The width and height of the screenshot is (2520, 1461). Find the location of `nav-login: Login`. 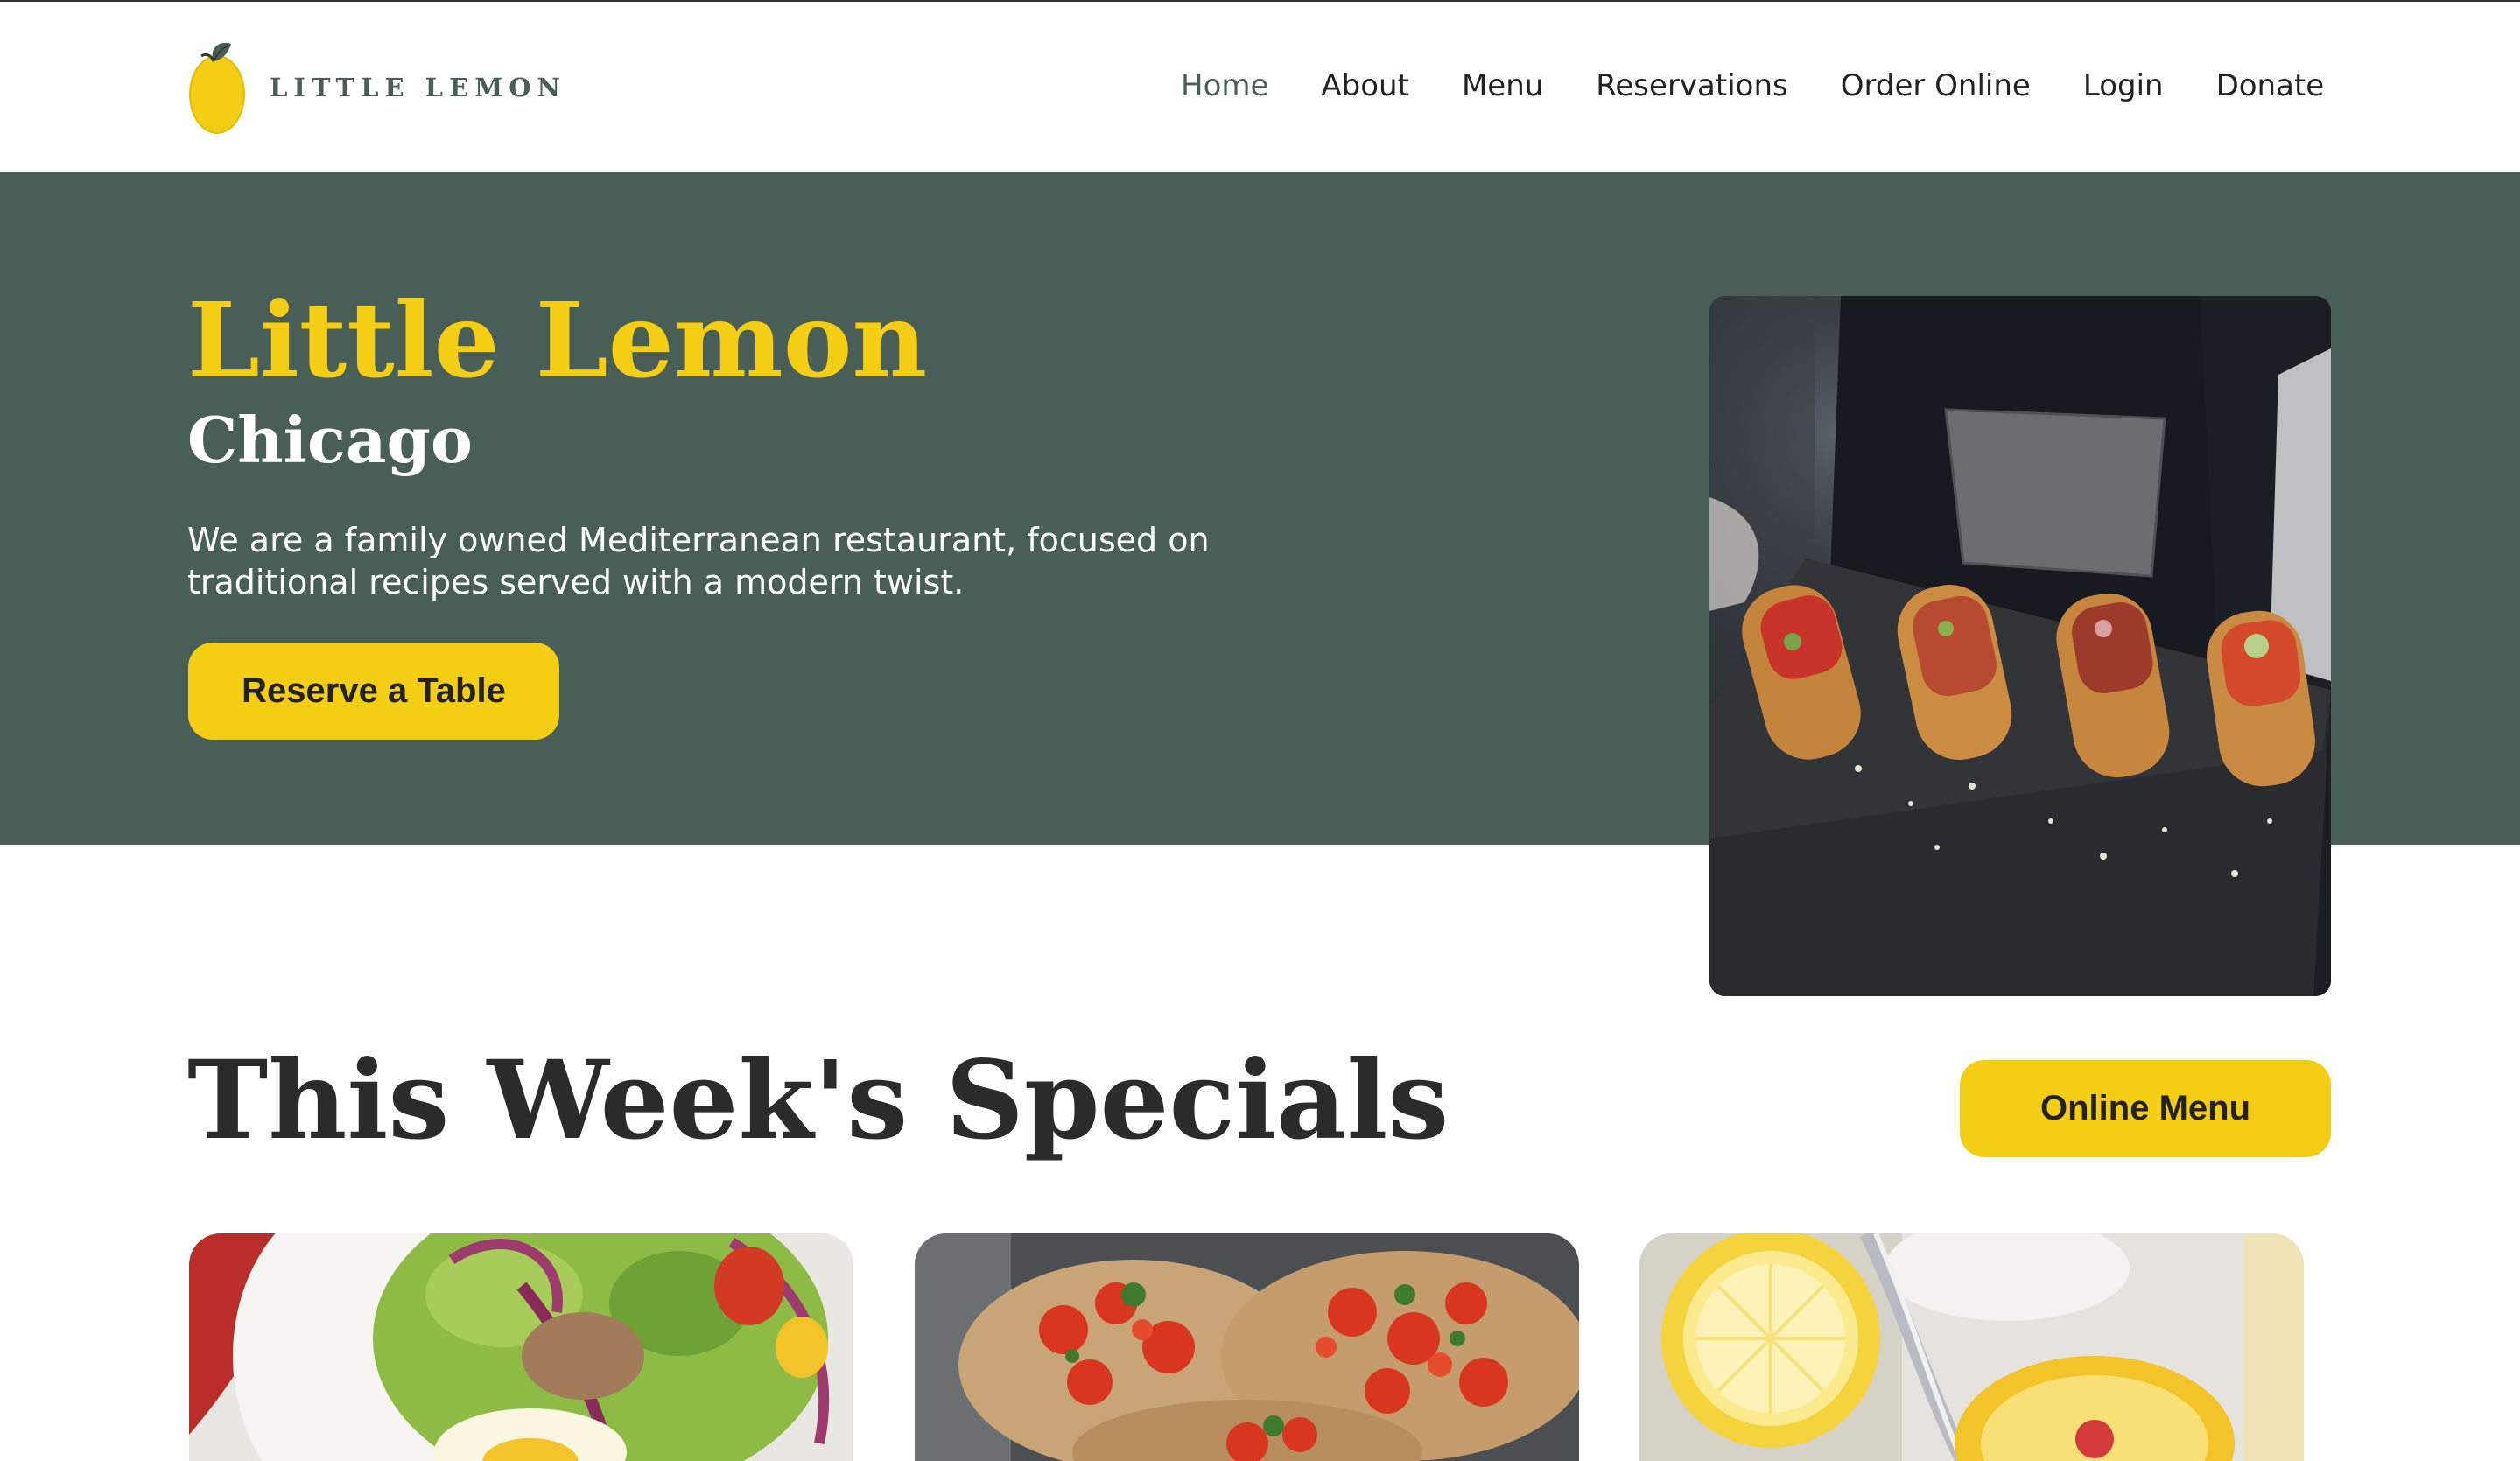

nav-login: Login is located at coordinates (2123, 85).